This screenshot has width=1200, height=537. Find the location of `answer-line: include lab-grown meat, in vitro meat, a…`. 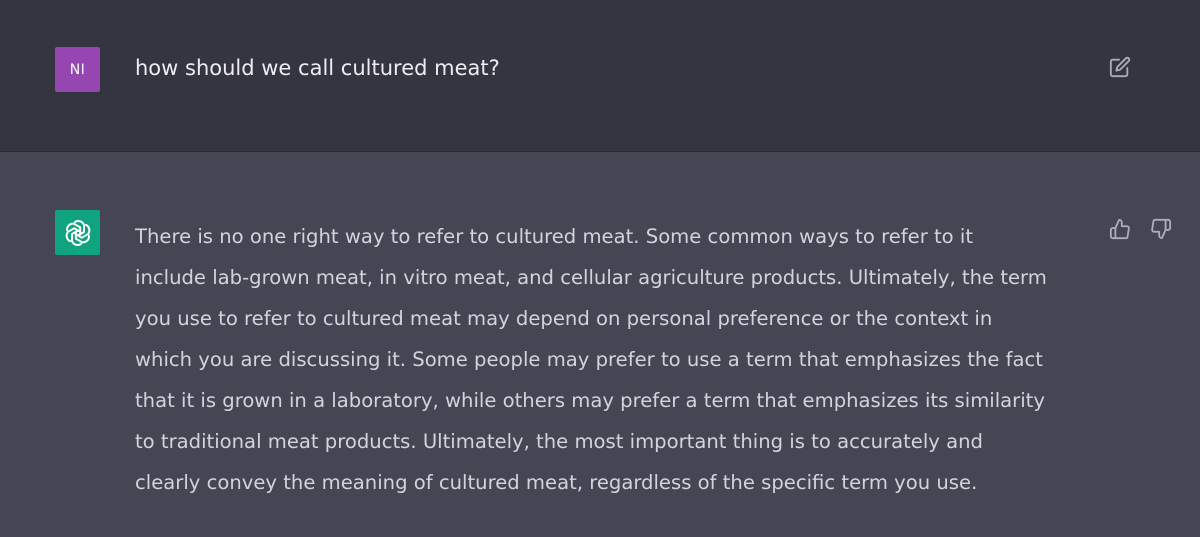

answer-line: include lab-grown meat, in vitro meat, a… is located at coordinates (591, 277).